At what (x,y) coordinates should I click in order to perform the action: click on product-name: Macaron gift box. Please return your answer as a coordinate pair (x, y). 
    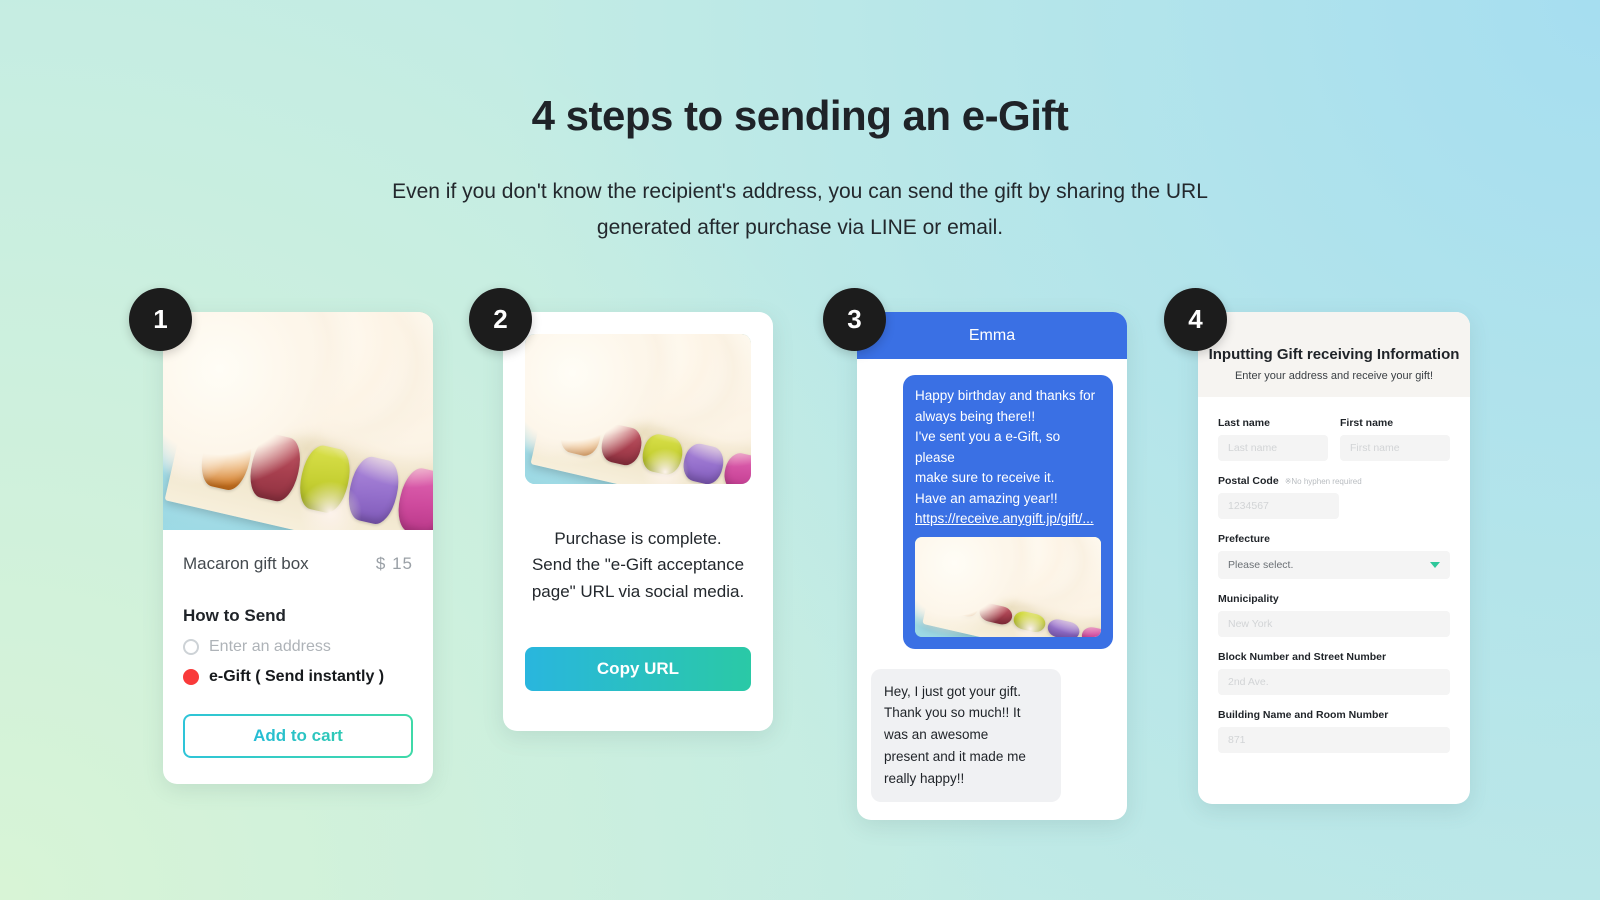
    Looking at the image, I should click on (246, 563).